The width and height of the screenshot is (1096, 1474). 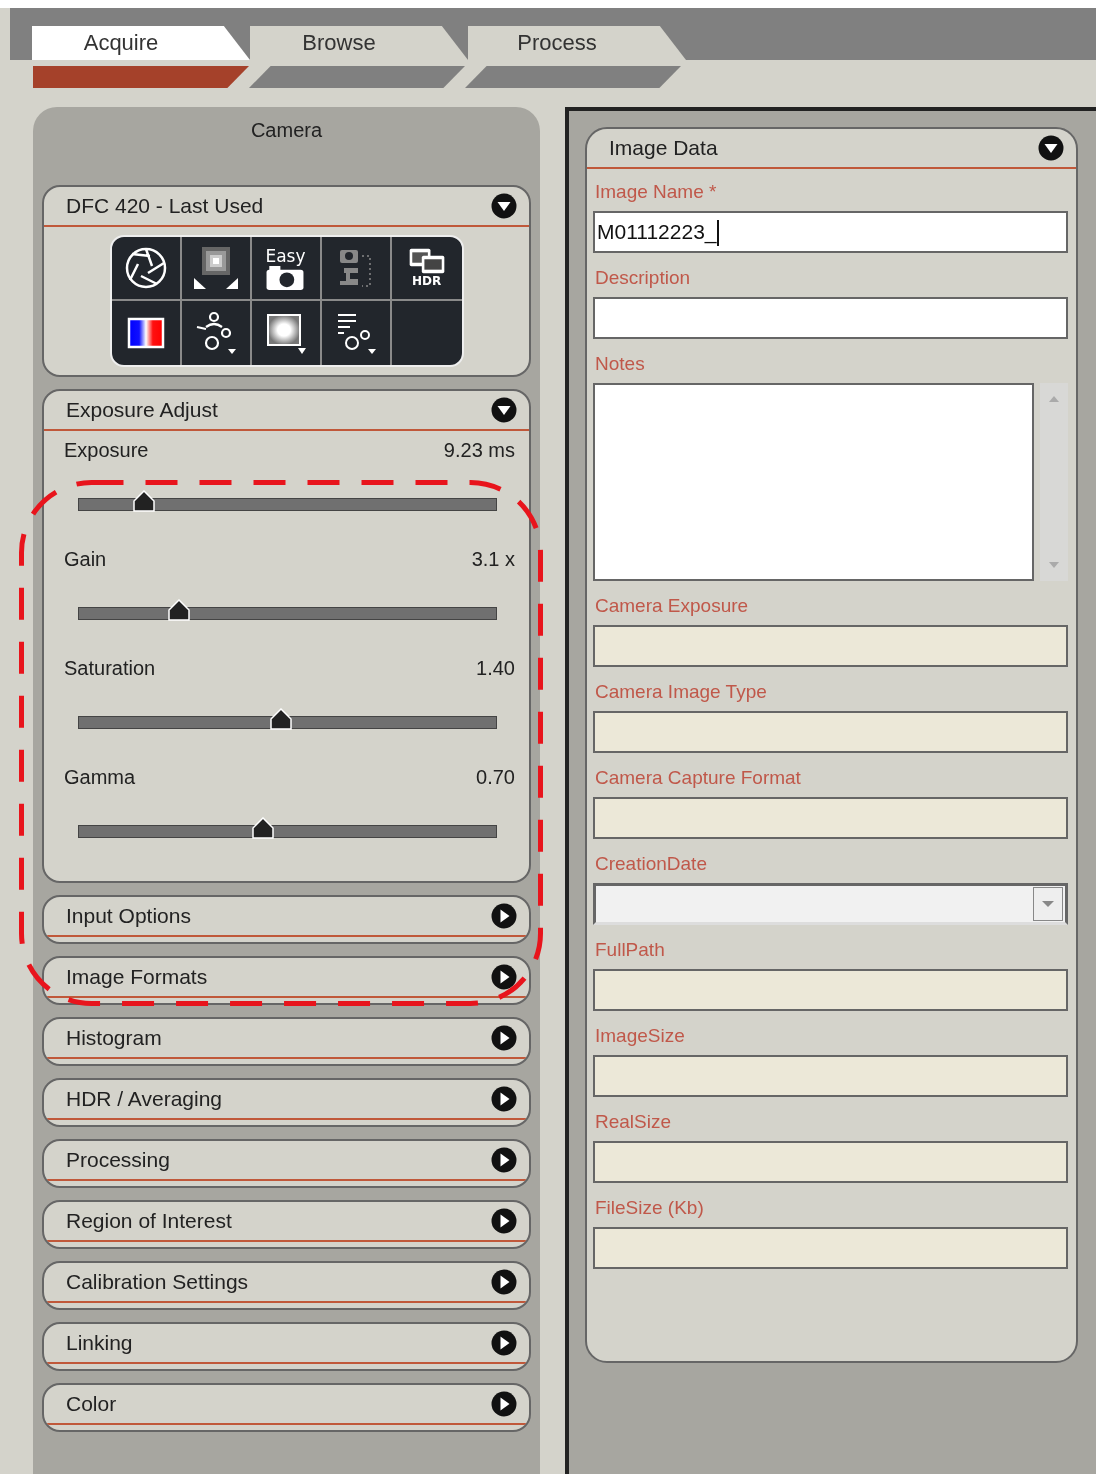 What do you see at coordinates (286, 131) in the screenshot?
I see `panel-title: Camera` at bounding box center [286, 131].